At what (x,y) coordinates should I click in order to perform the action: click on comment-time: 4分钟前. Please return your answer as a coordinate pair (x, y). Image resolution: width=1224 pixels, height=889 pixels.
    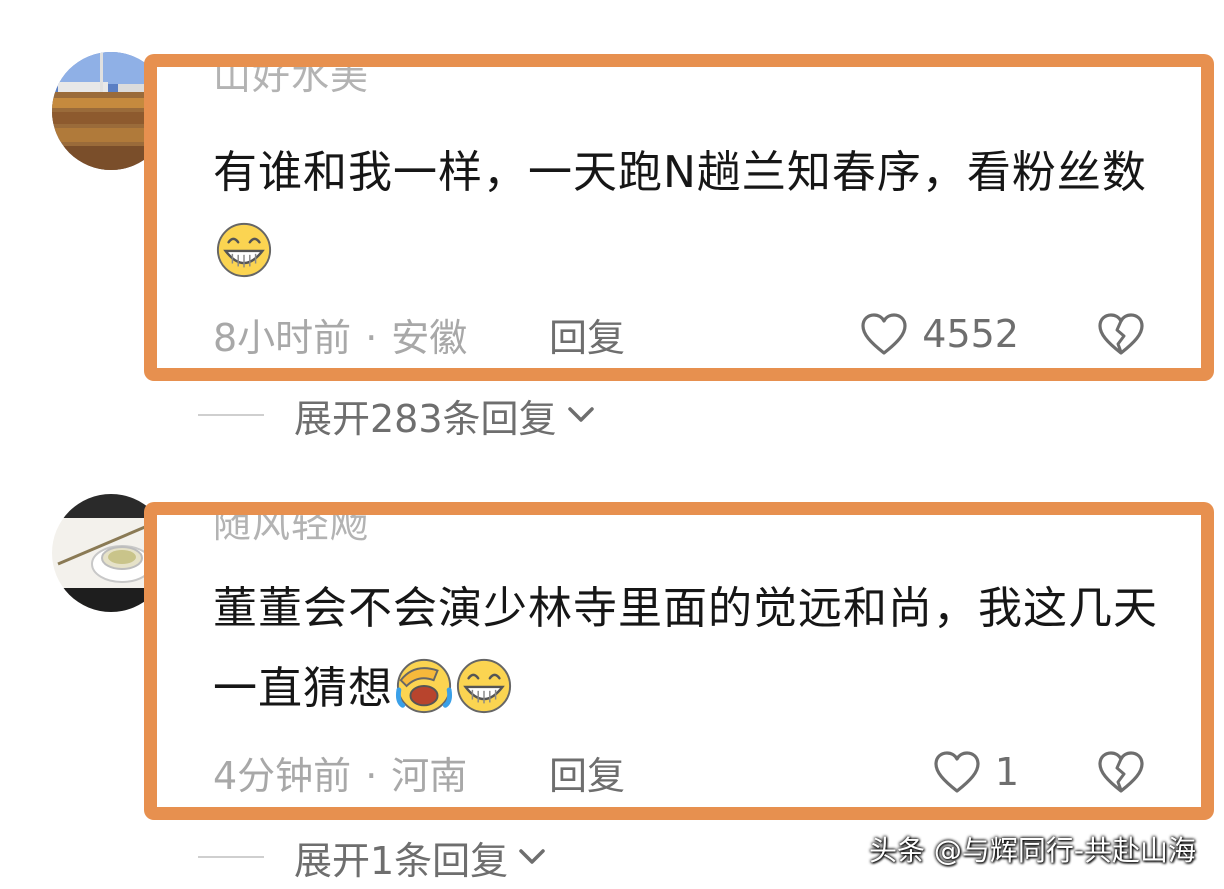
    Looking at the image, I should click on (282, 776).